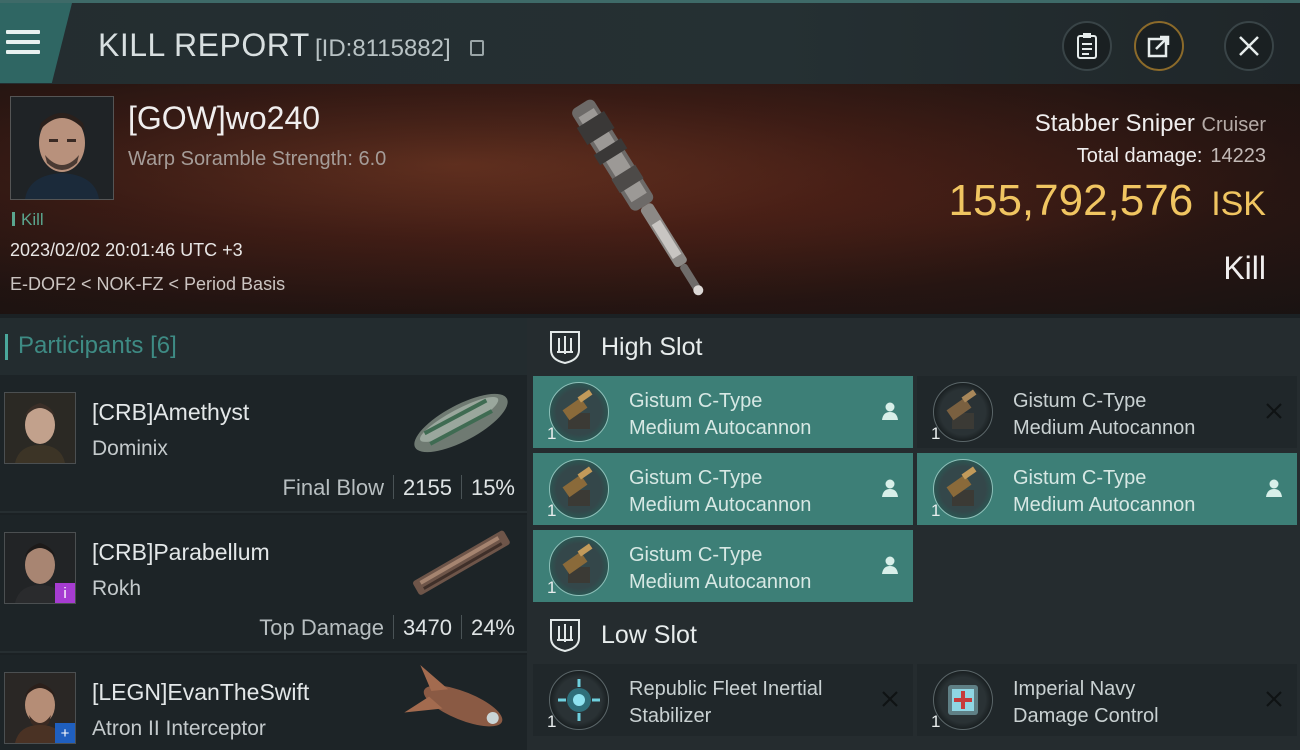  What do you see at coordinates (201, 692) in the screenshot?
I see `participant-name: [LEGN]EvanTheSwift` at bounding box center [201, 692].